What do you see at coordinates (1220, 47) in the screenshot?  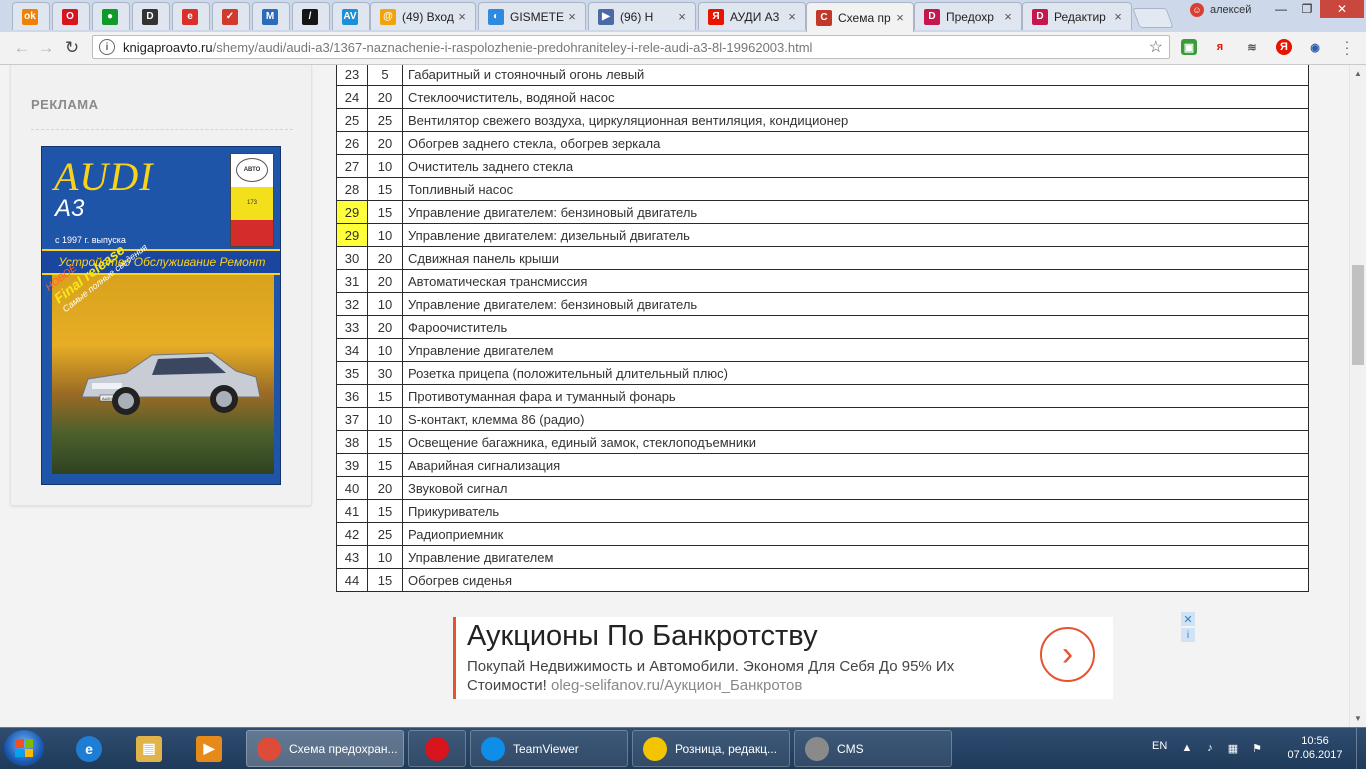 I see `yandex-bar-icon: я` at bounding box center [1220, 47].